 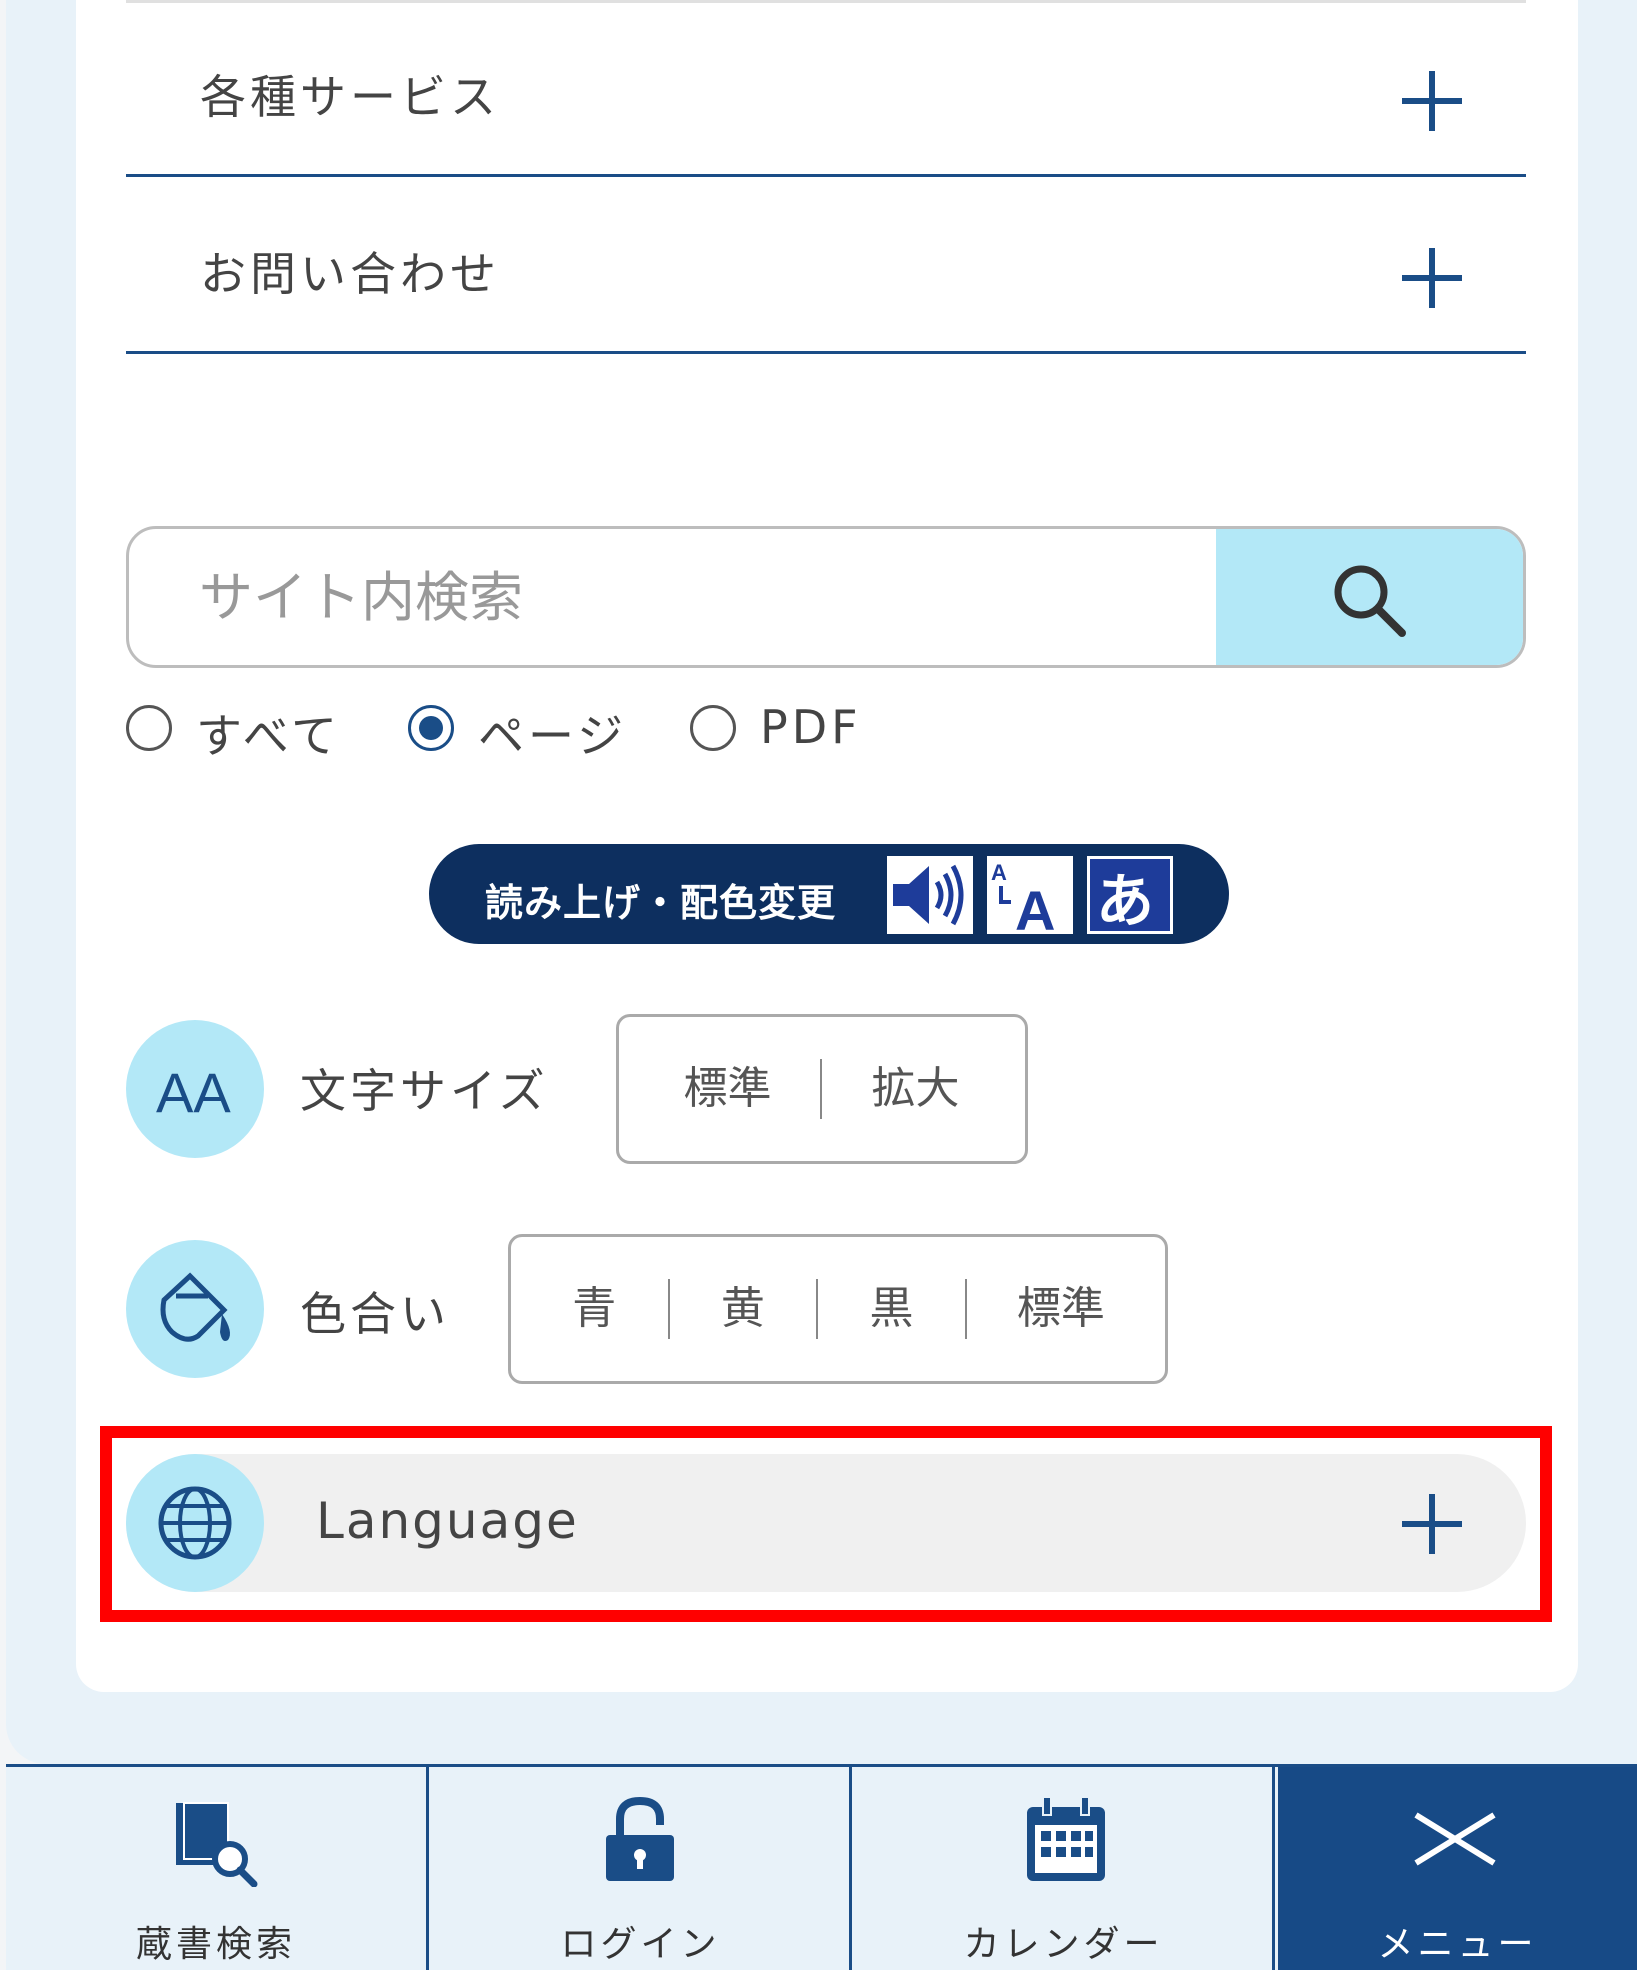 What do you see at coordinates (431, 728) in the screenshot?
I see `radio-circle-checked` at bounding box center [431, 728].